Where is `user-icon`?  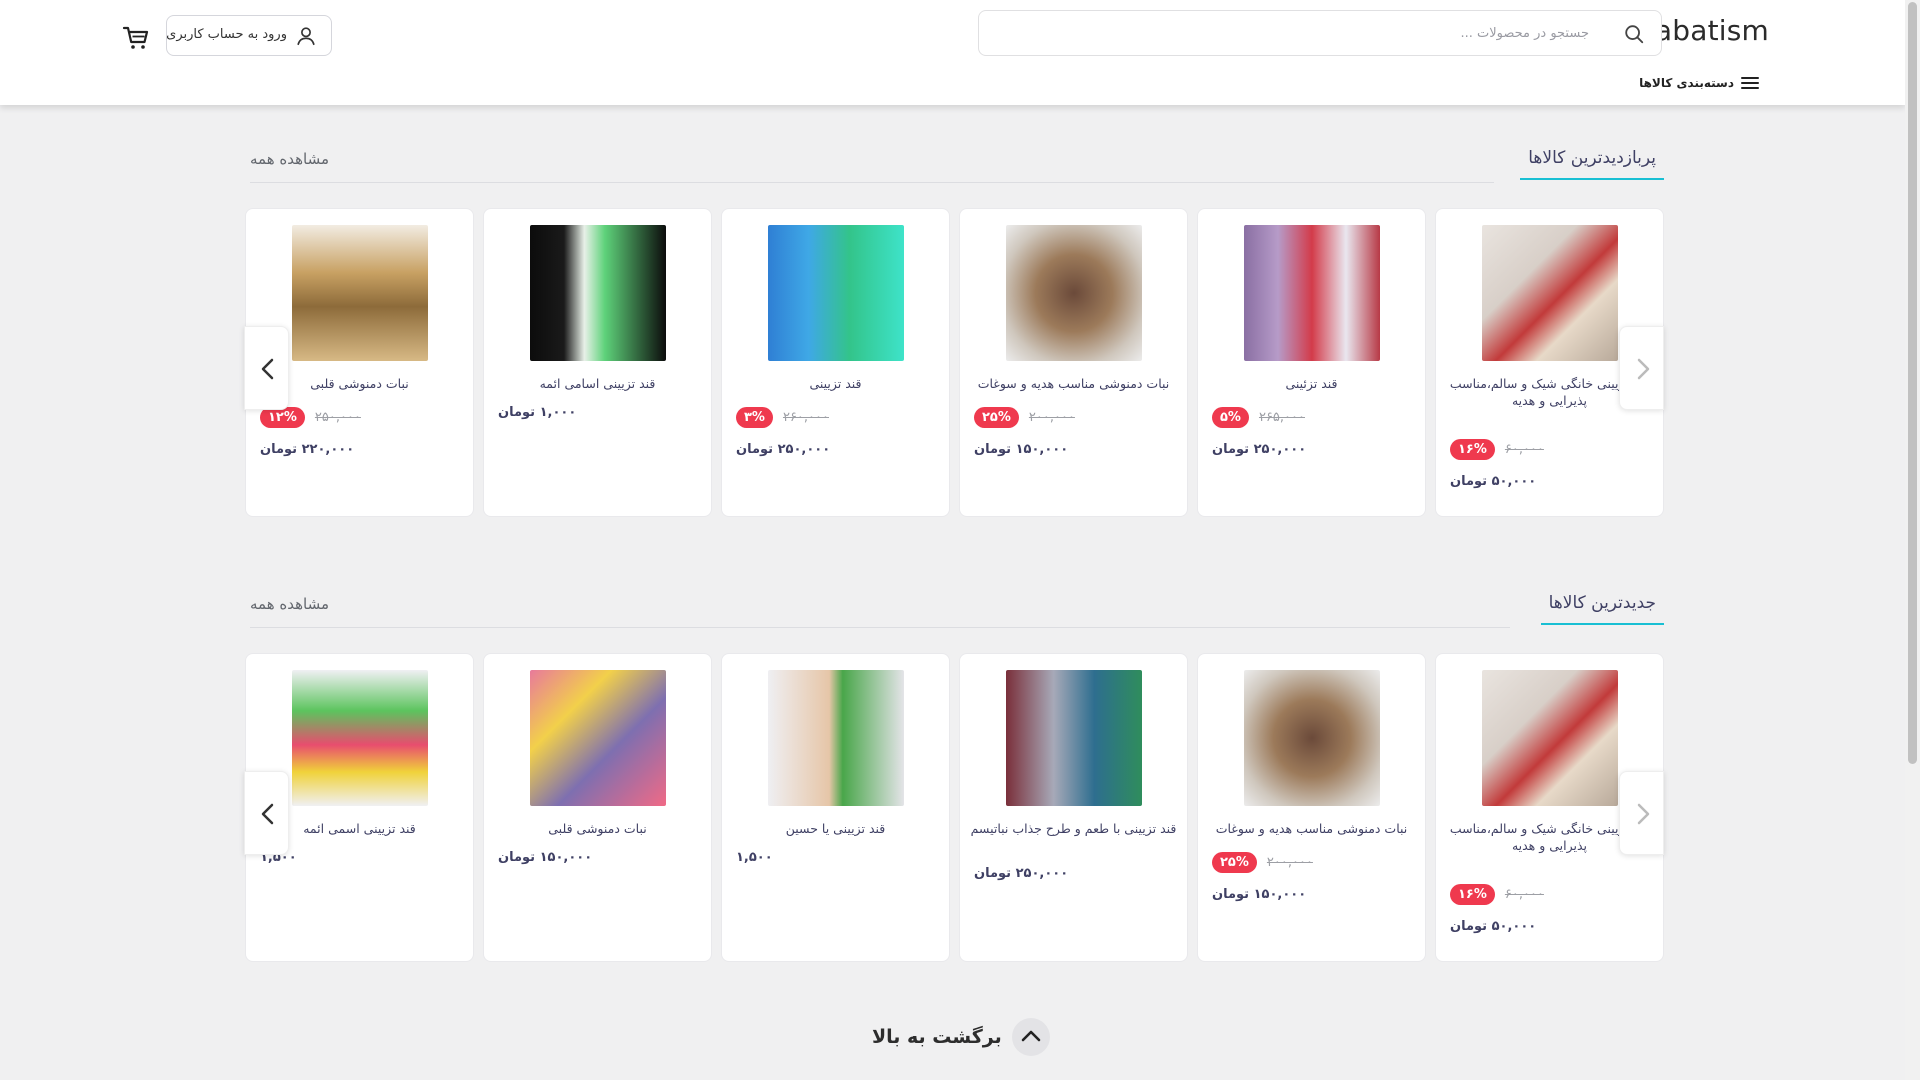
user-icon is located at coordinates (306, 36).